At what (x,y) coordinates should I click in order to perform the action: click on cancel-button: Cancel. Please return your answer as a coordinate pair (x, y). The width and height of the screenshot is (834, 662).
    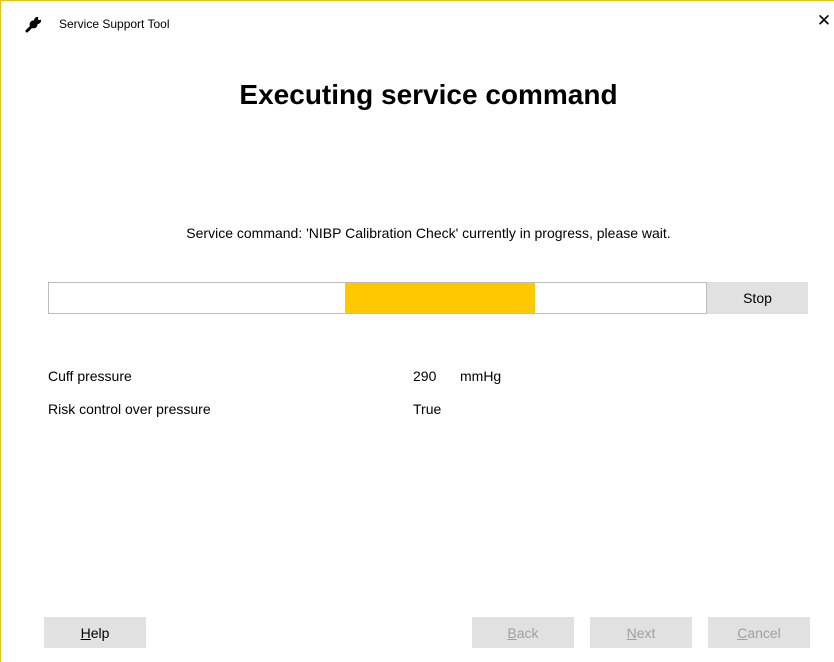
    Looking at the image, I should click on (759, 632).